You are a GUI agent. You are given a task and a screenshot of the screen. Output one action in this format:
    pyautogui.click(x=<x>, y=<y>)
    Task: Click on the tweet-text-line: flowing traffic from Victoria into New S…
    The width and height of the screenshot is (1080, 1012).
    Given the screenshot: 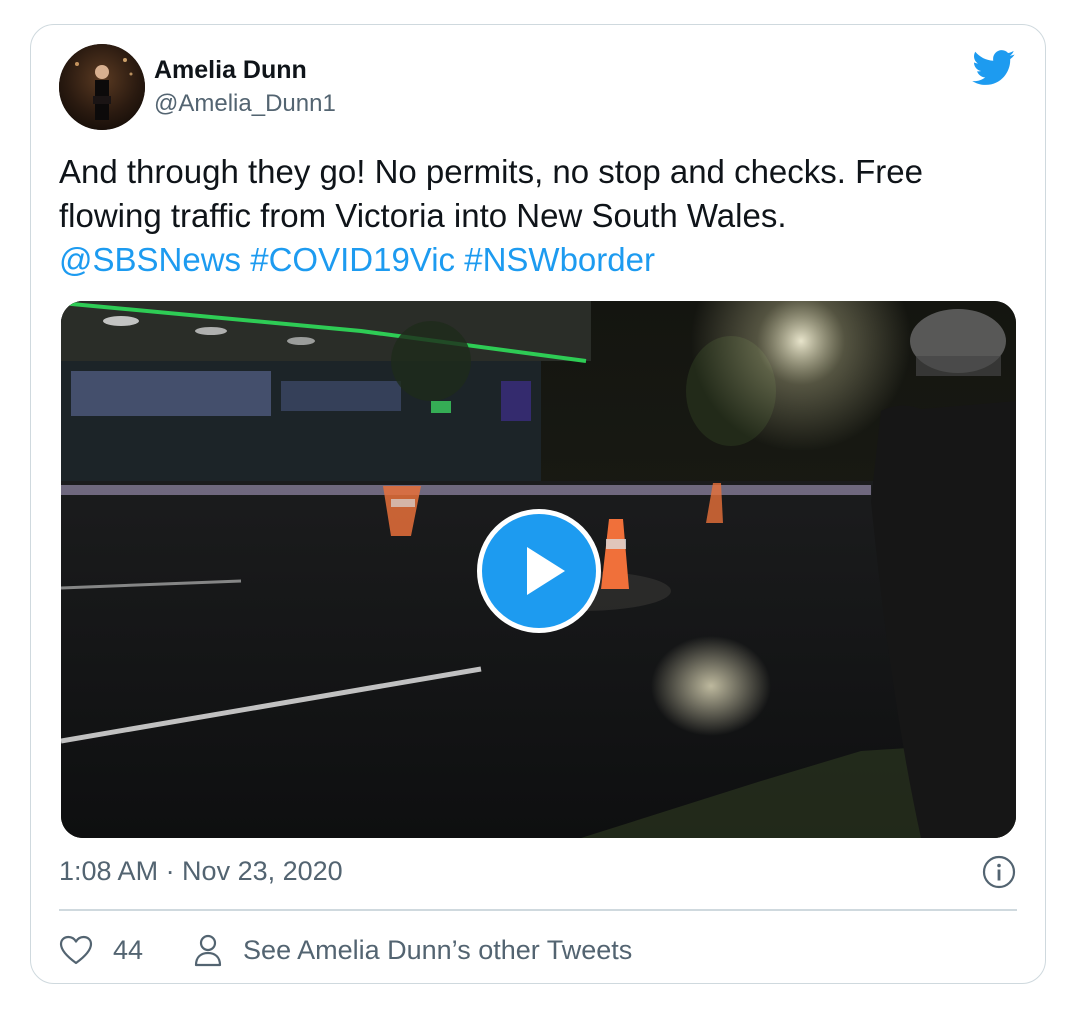 What is the action you would take?
    pyautogui.click(x=423, y=215)
    